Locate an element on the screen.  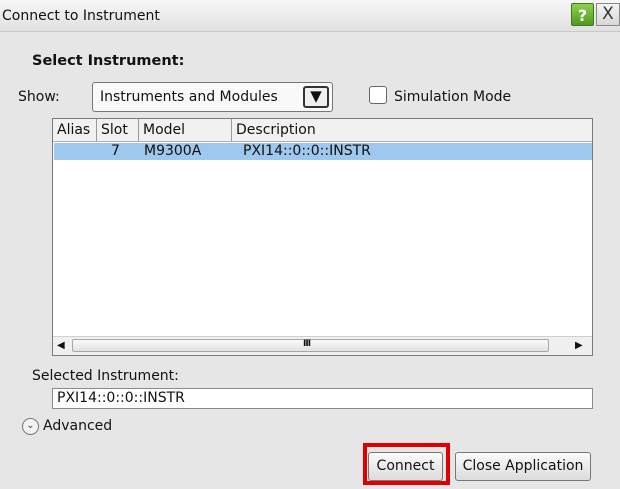
advanced-label: Advanced is located at coordinates (77, 426).